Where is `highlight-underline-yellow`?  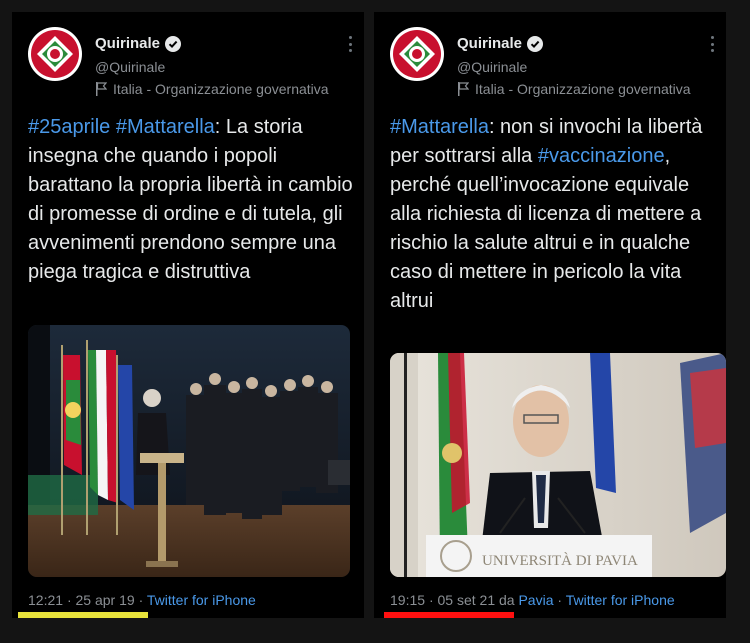
highlight-underline-yellow is located at coordinates (83, 615).